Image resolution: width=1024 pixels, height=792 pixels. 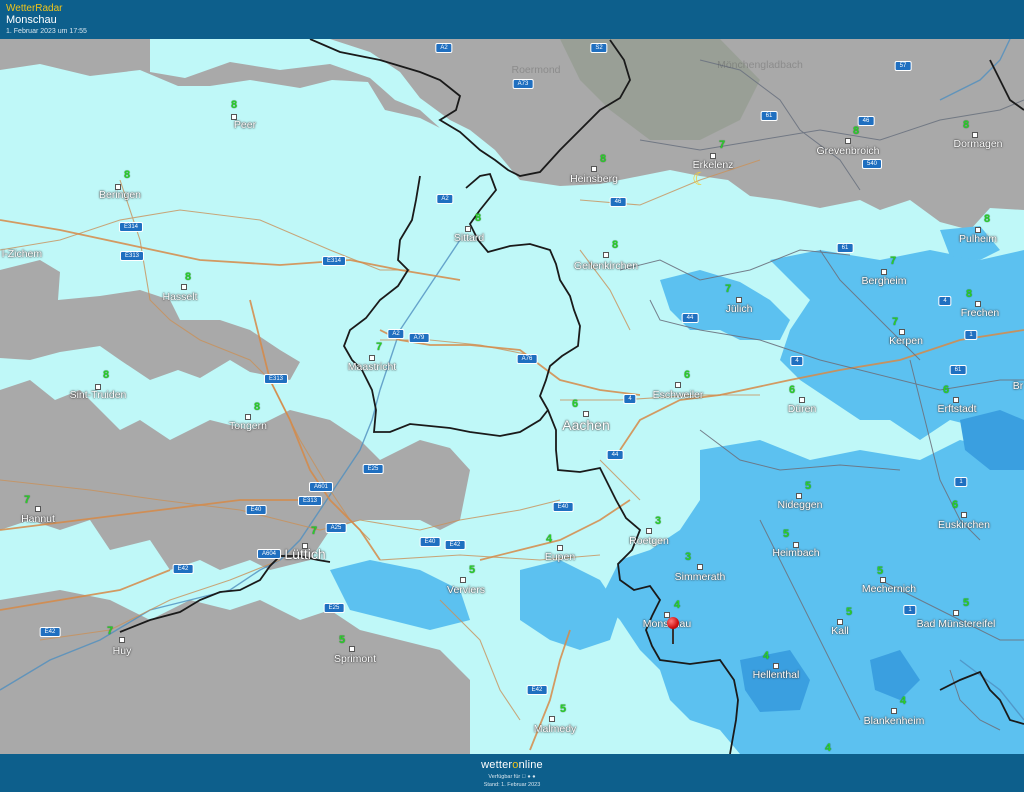 What do you see at coordinates (256, 510) in the screenshot?
I see `road-shield: E40` at bounding box center [256, 510].